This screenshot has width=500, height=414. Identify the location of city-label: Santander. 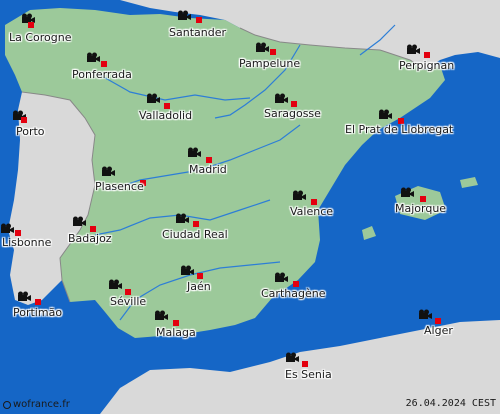
(197, 32).